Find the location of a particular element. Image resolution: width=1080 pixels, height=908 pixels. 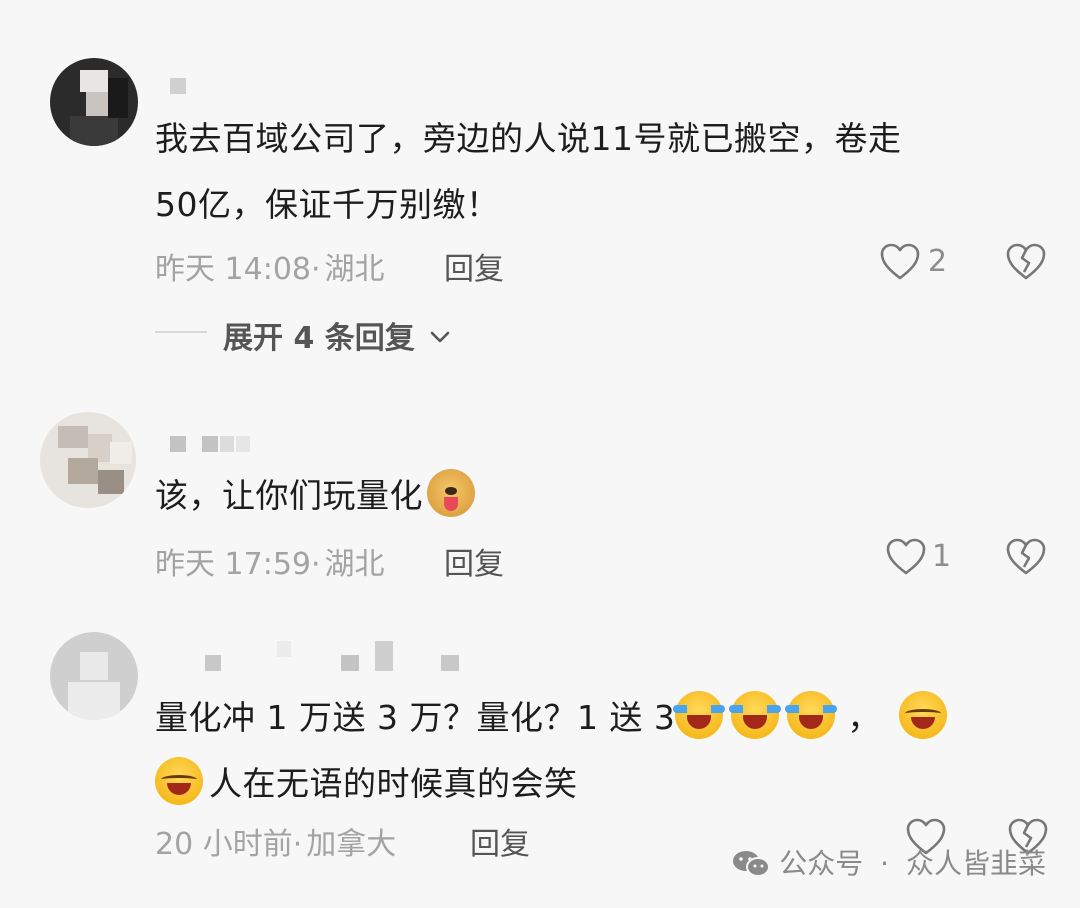

expand-divider is located at coordinates (181, 332).